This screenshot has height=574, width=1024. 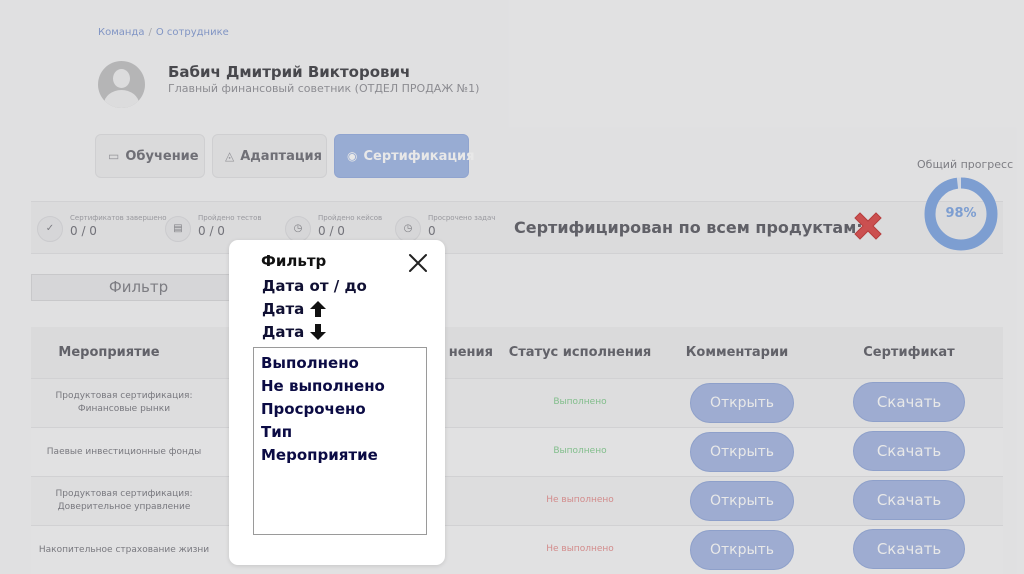 I want to click on filter-option-type: Тип, so click(x=276, y=432).